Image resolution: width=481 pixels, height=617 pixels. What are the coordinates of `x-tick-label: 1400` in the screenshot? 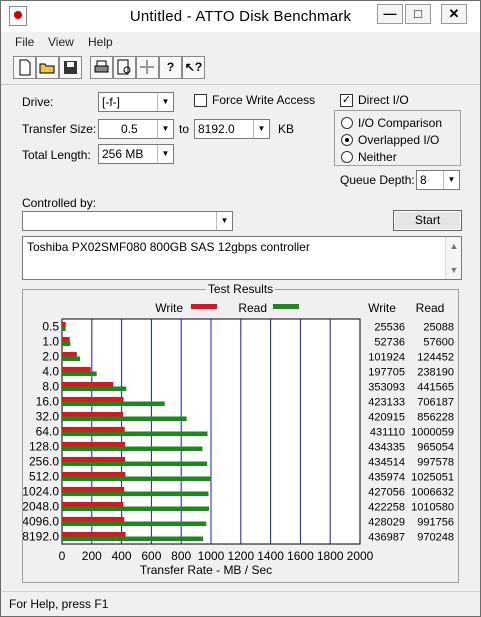 It's located at (270, 556).